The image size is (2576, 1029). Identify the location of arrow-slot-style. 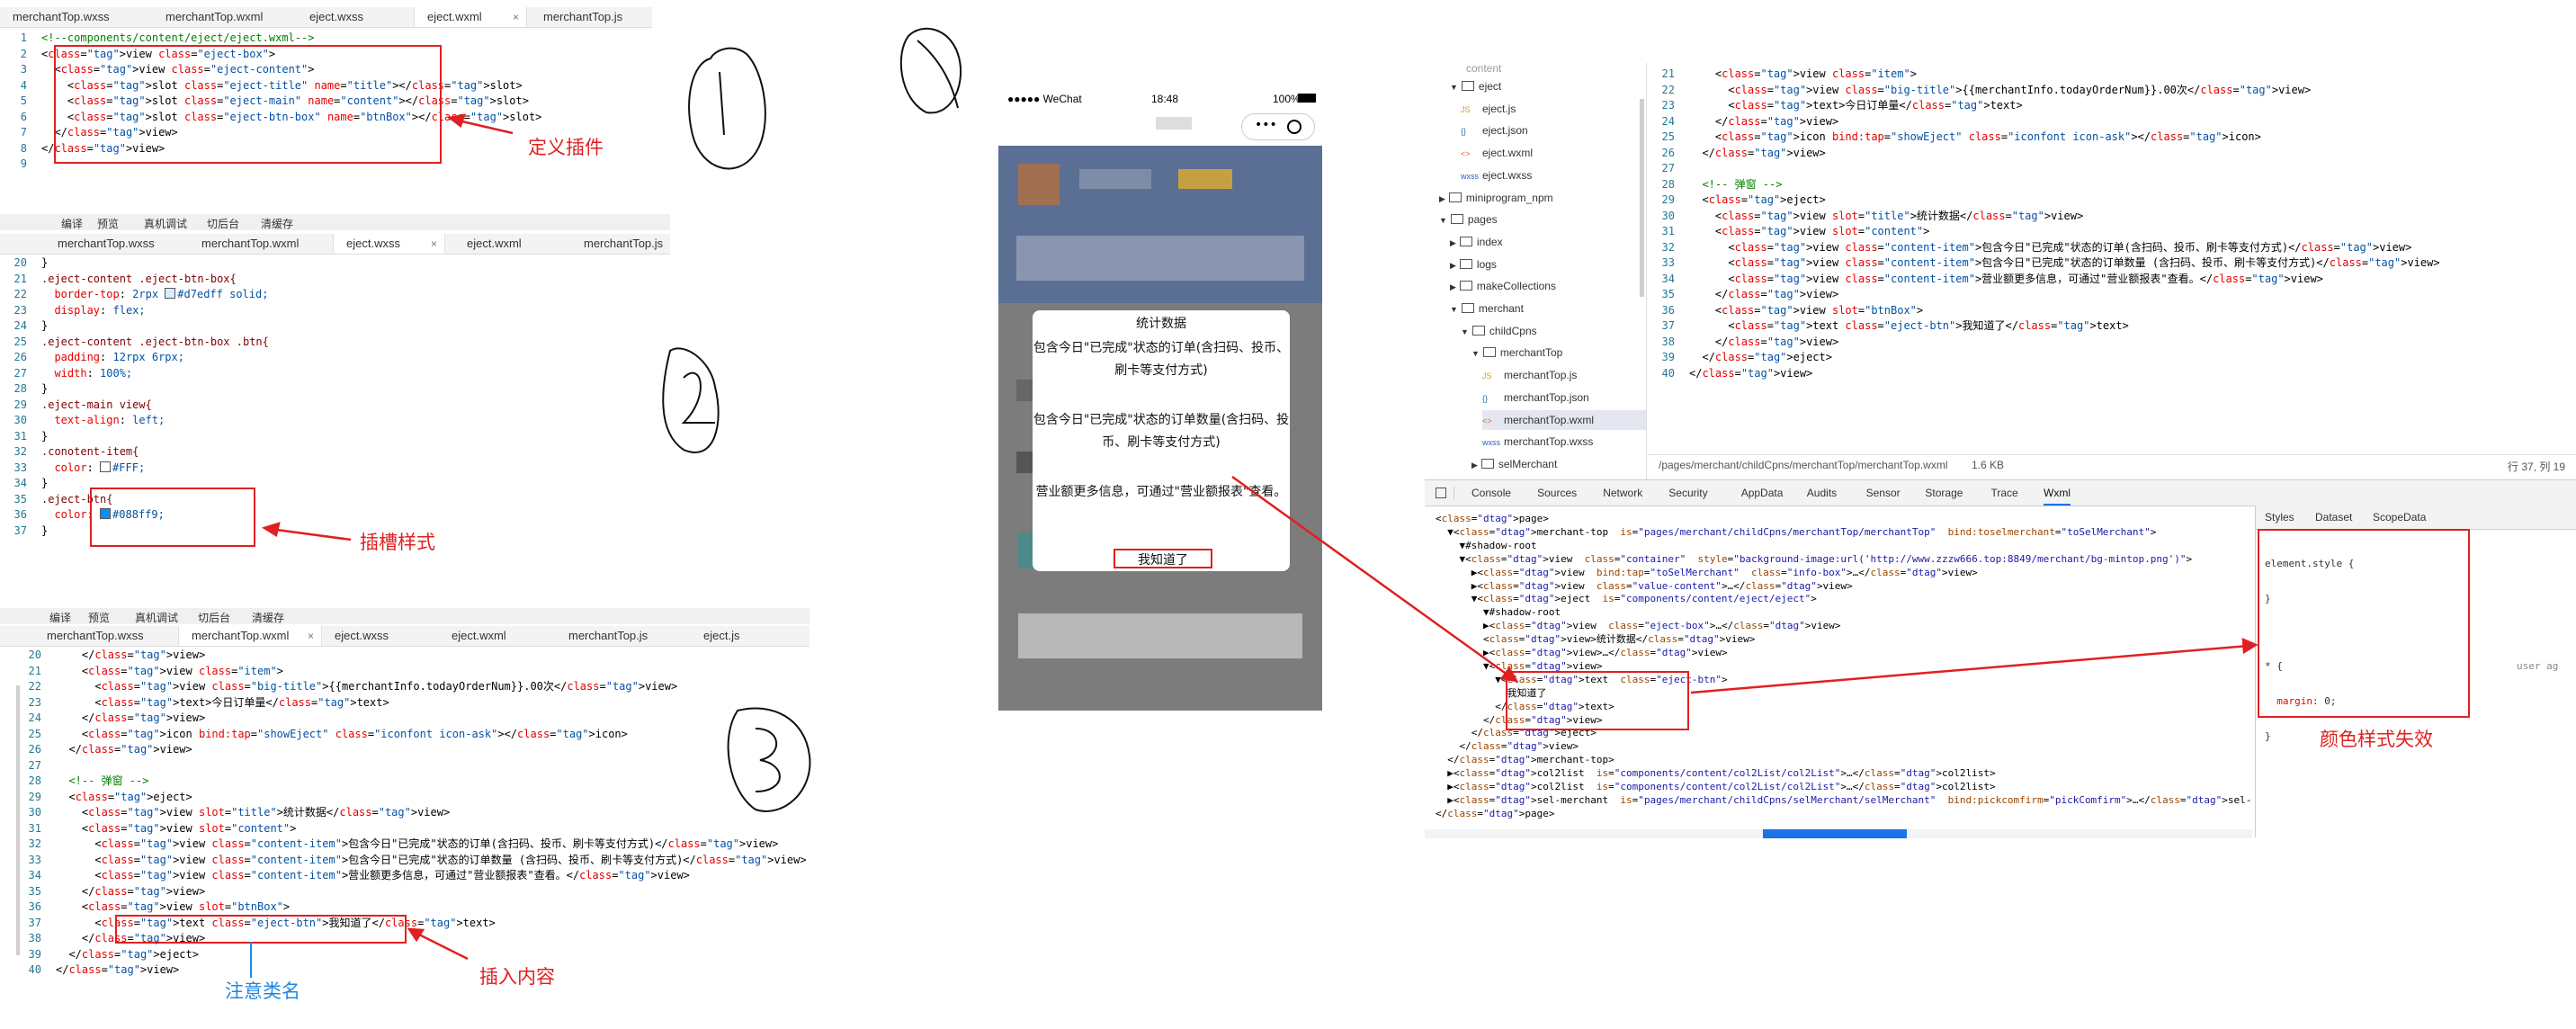
(310, 534).